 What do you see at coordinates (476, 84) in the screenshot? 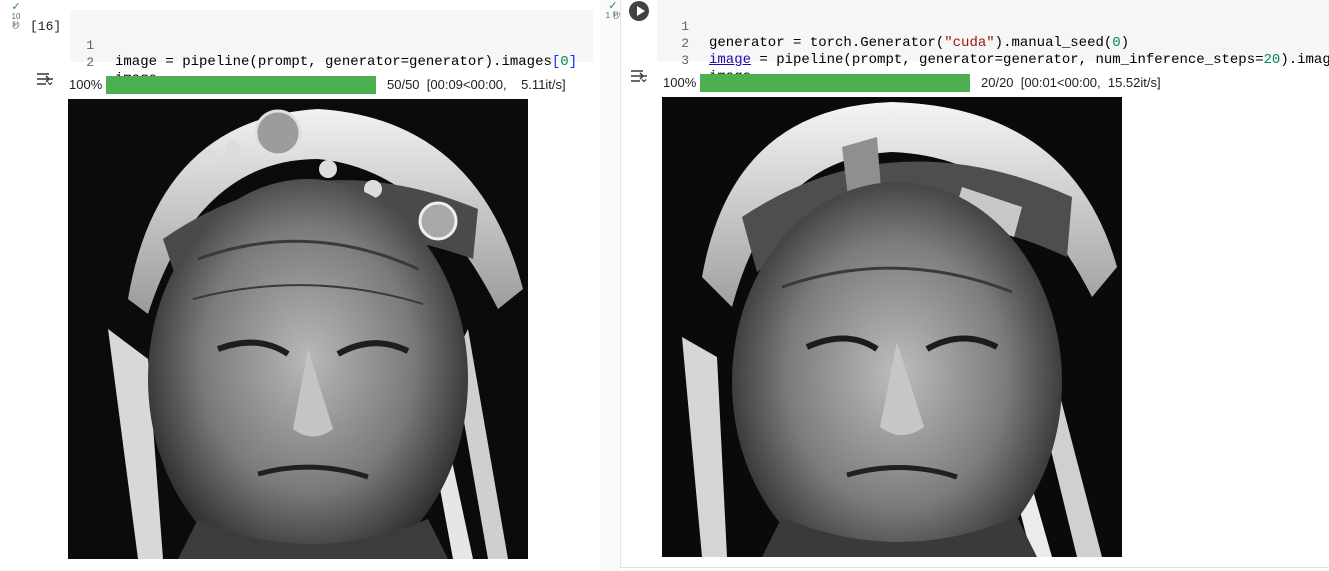
I see `progress-stats: 50/50 [00:09<00:00, 5.11it/s]` at bounding box center [476, 84].